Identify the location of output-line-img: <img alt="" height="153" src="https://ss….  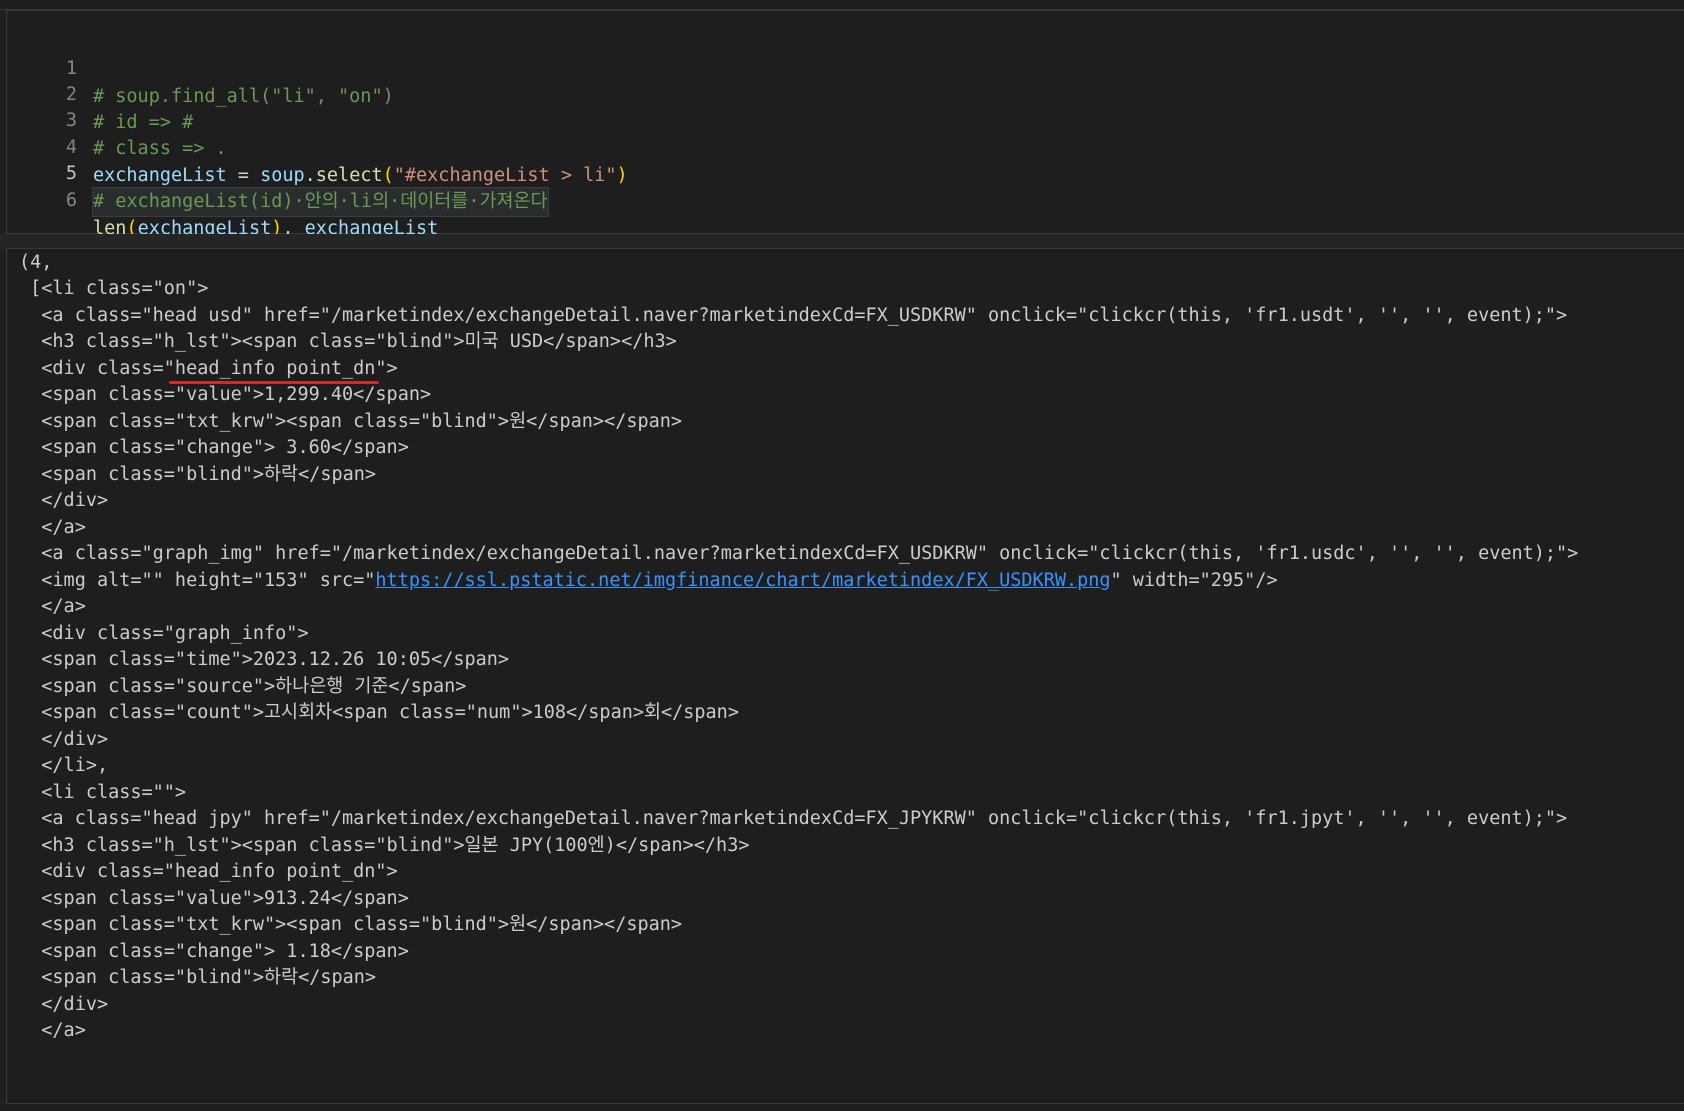
(648, 581).